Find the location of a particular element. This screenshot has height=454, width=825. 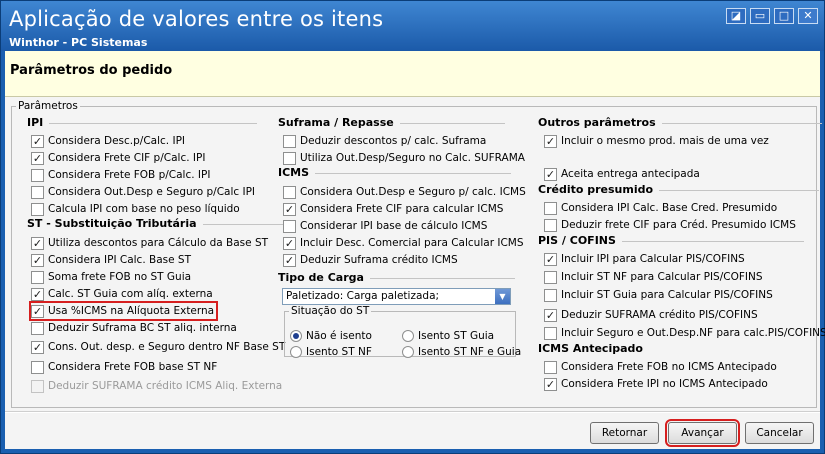

window-title: Aplicação de valores entre os itens is located at coordinates (196, 19).